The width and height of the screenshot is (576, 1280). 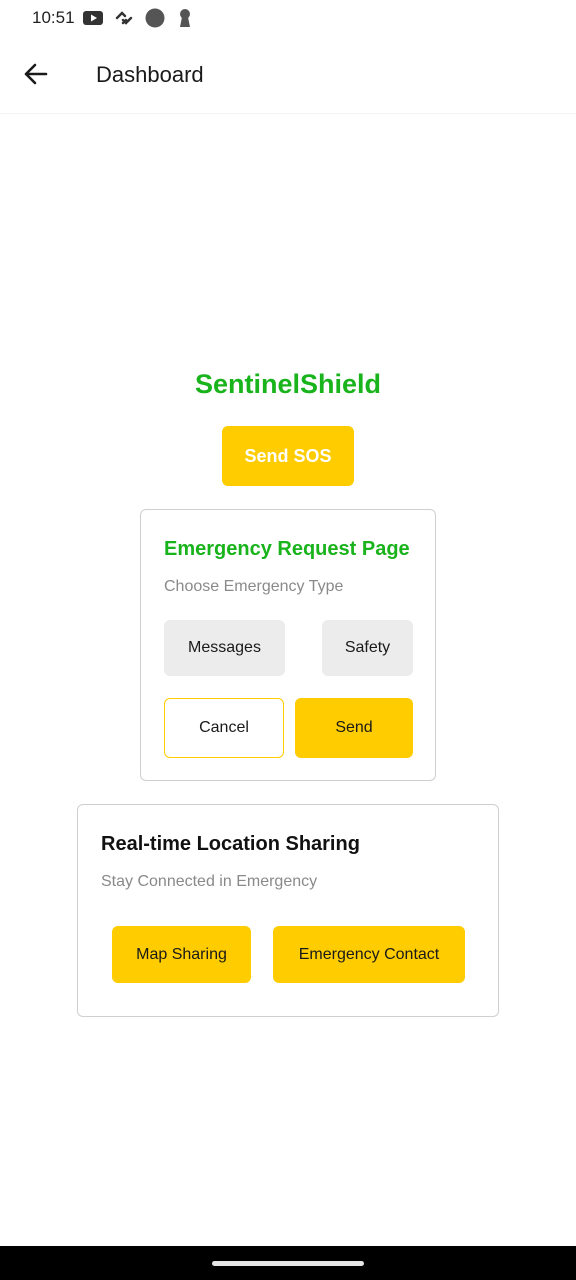 What do you see at coordinates (93, 18) in the screenshot?
I see `youtube-icon` at bounding box center [93, 18].